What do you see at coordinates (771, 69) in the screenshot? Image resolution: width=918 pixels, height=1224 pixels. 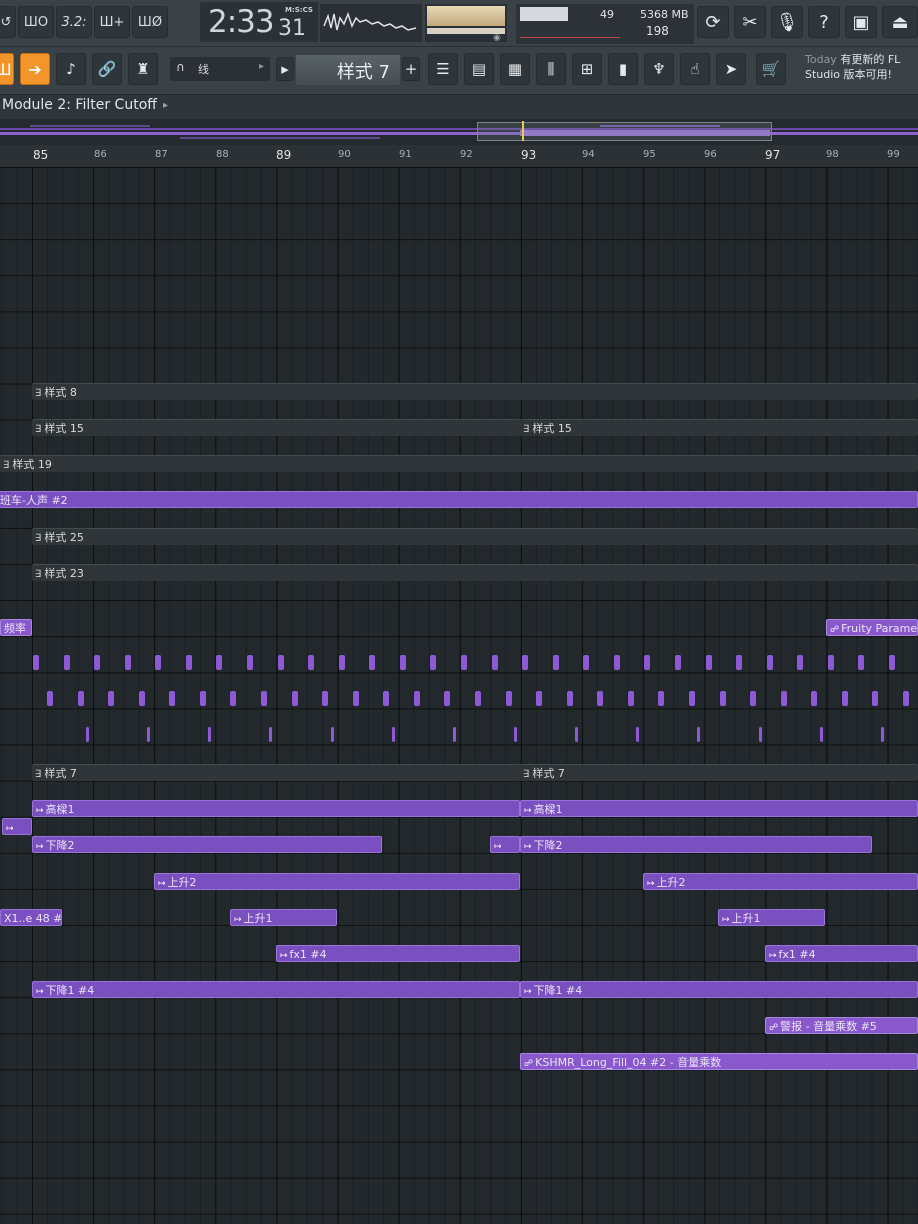 I see `cart-icon: 🛒` at bounding box center [771, 69].